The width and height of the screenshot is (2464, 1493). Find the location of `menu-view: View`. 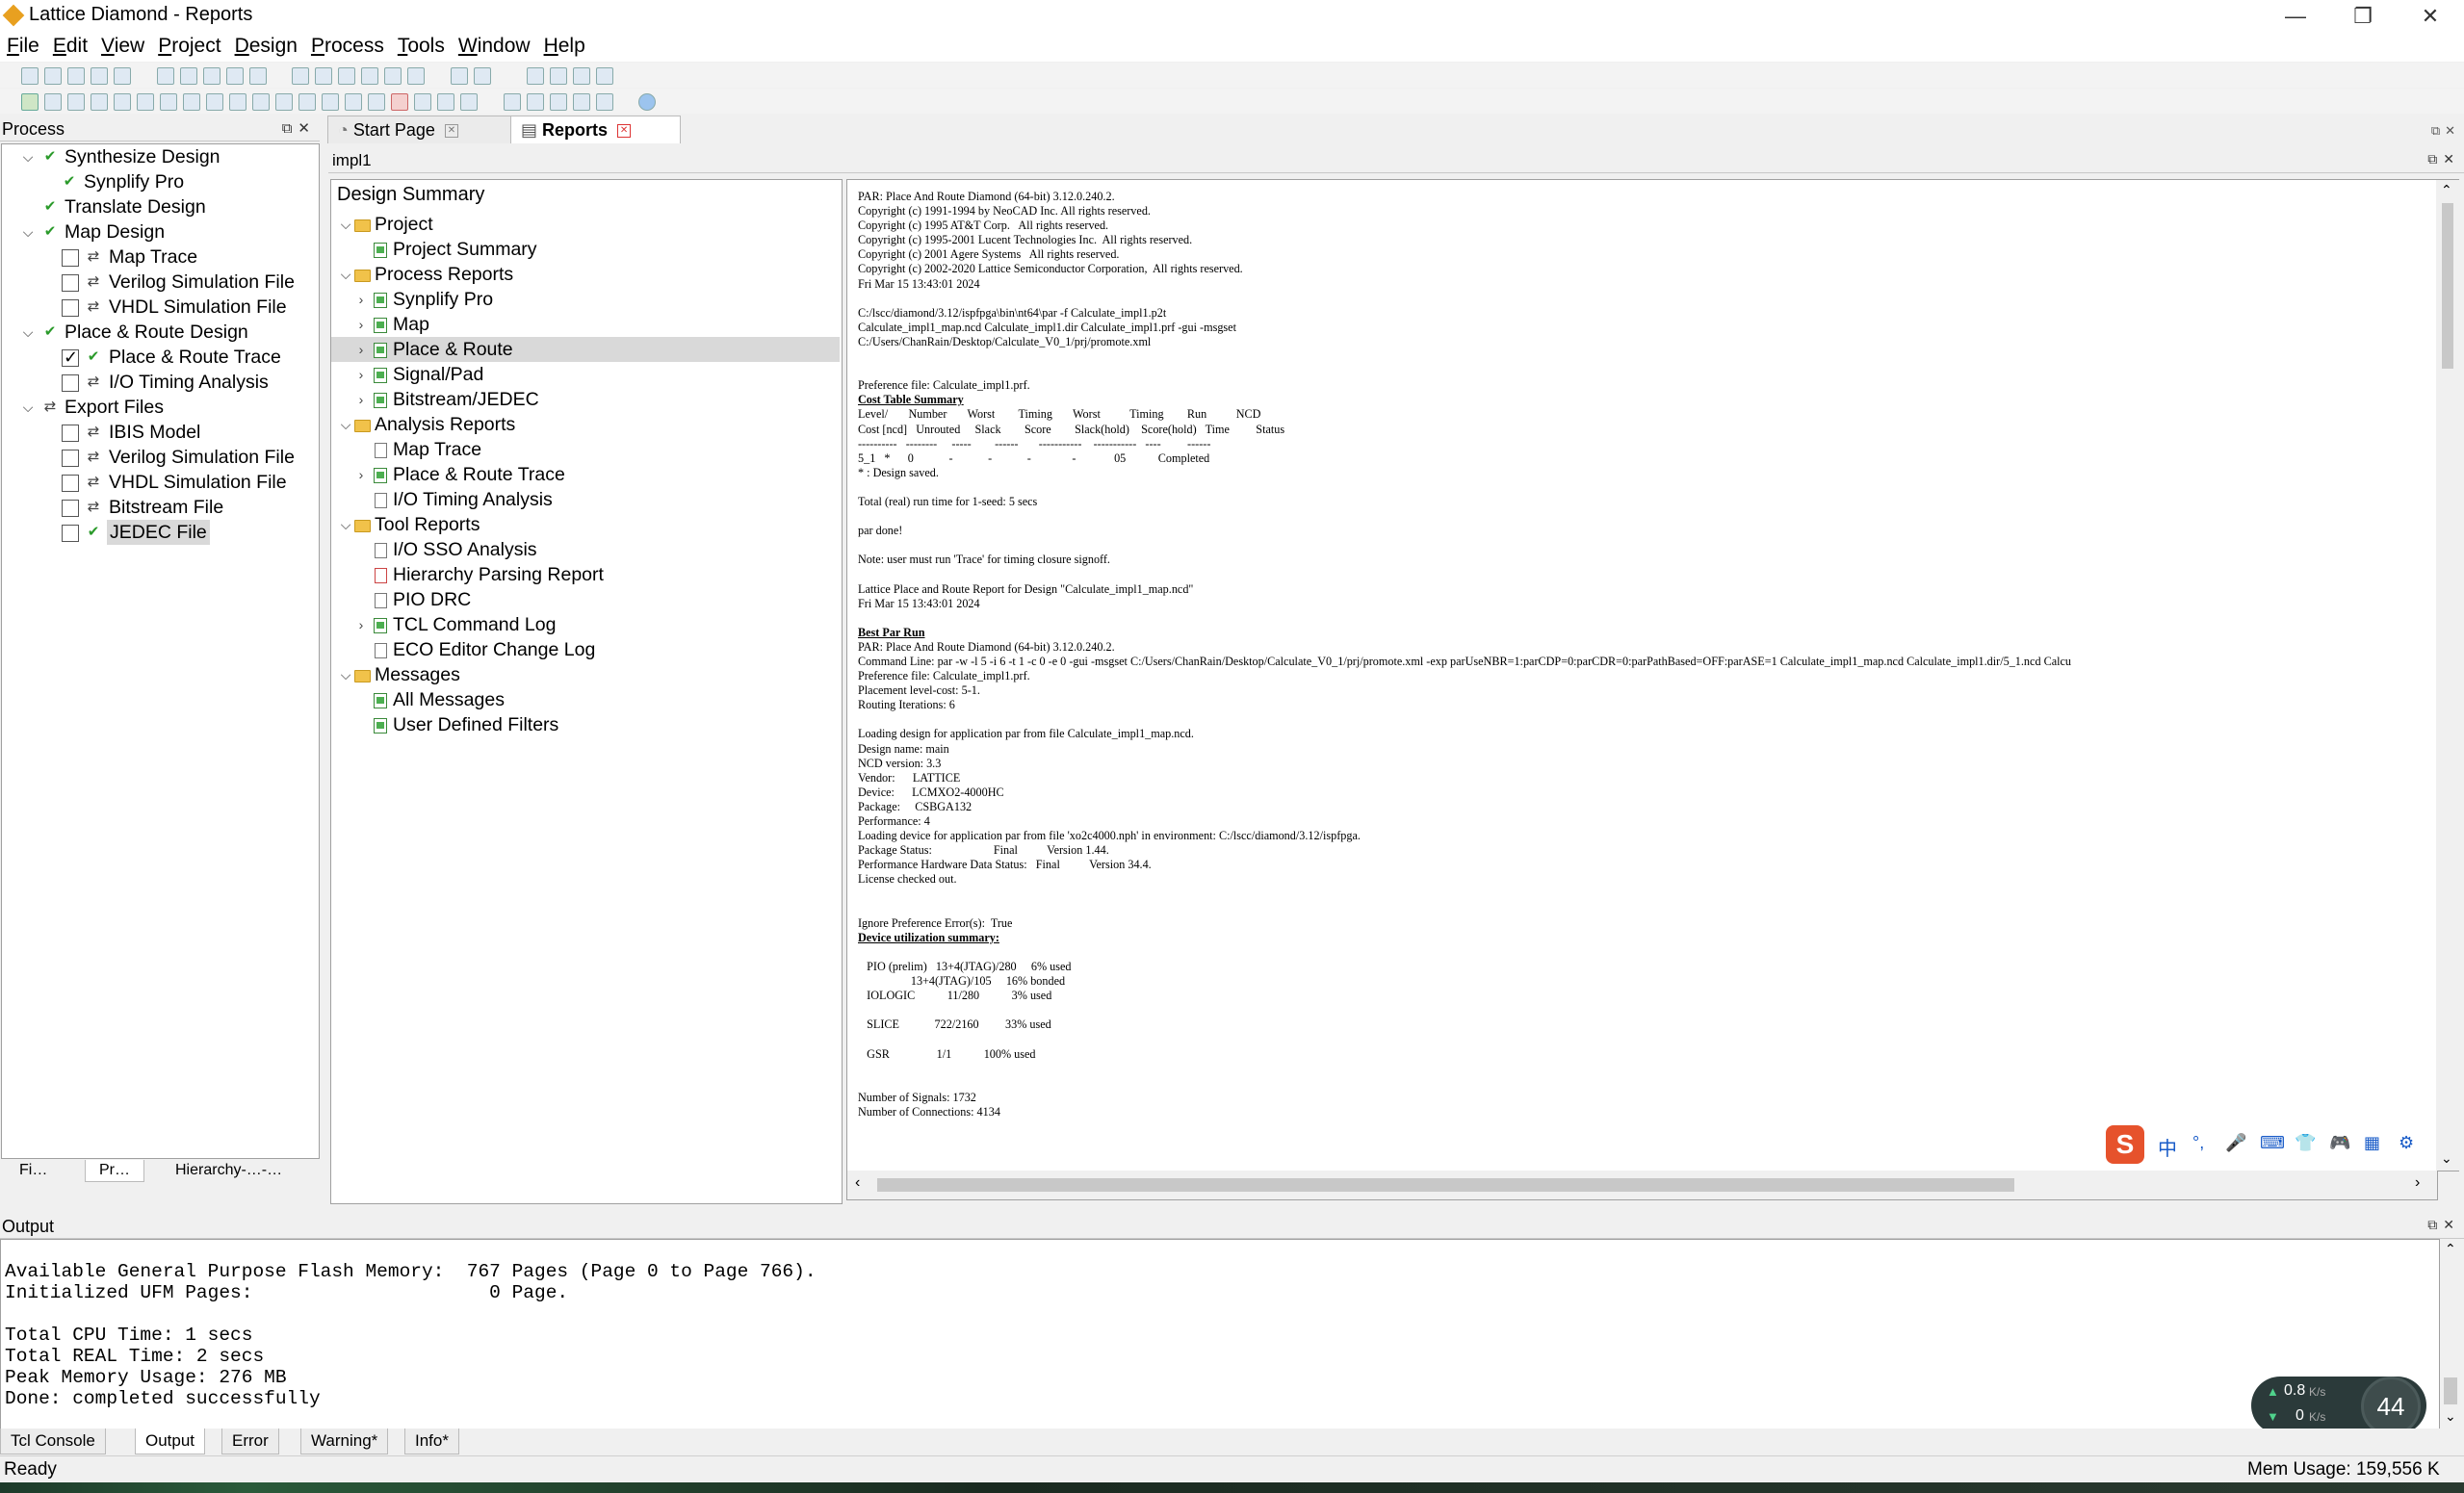

menu-view: View is located at coordinates (122, 46).